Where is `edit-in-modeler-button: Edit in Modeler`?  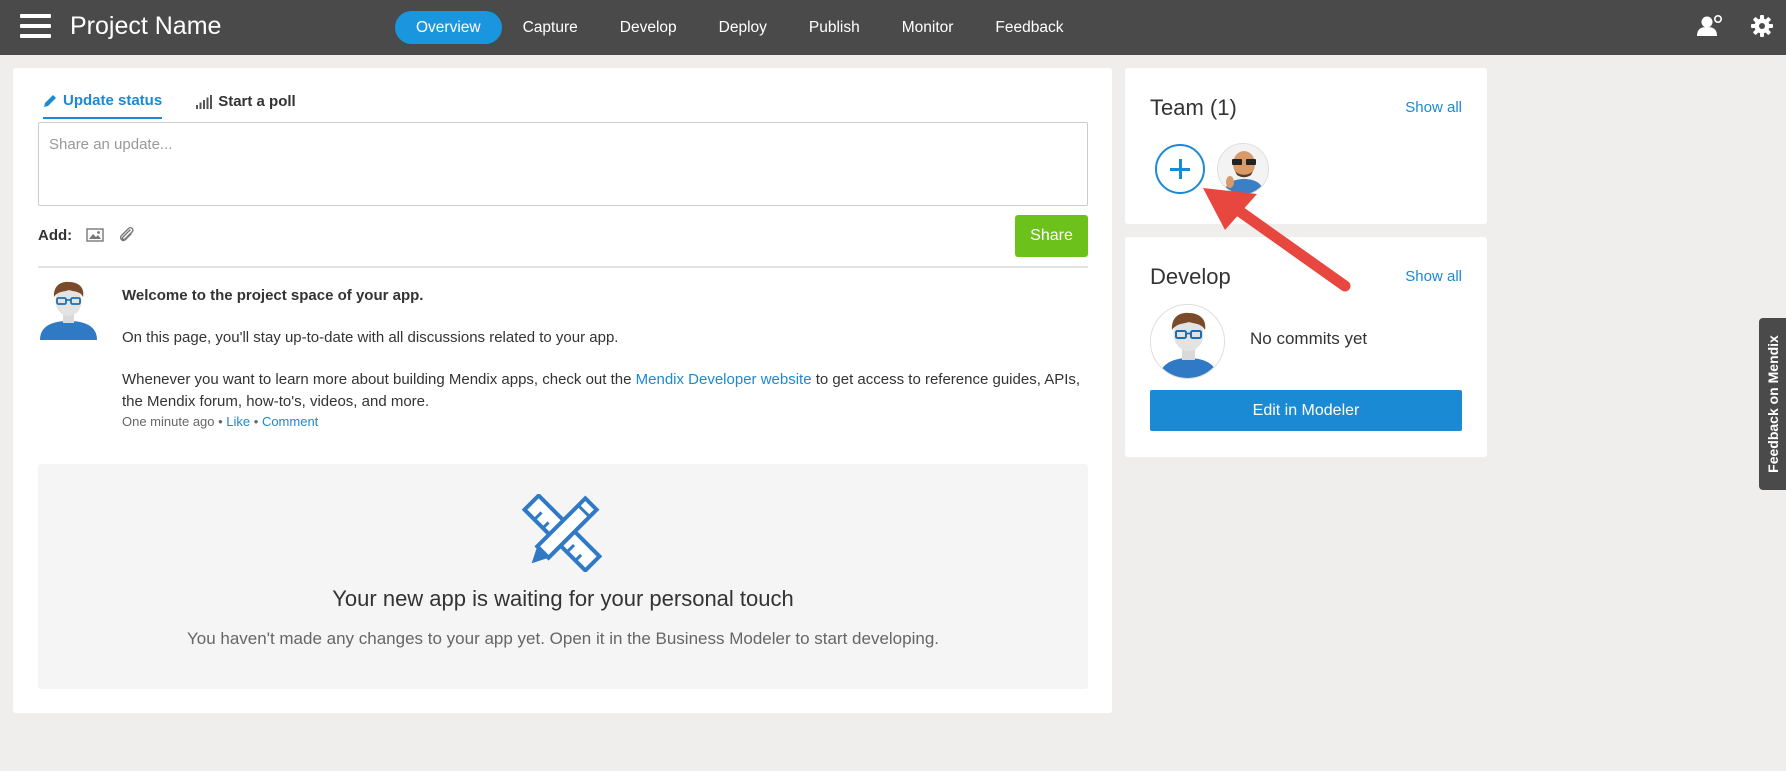 edit-in-modeler-button: Edit in Modeler is located at coordinates (1306, 410).